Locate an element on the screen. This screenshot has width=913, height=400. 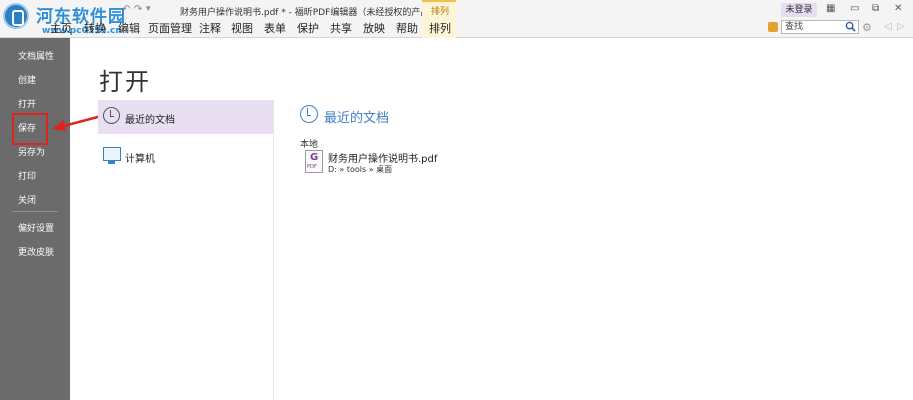
nav-recent-documents: 最近的文档 is located at coordinates (185, 117).